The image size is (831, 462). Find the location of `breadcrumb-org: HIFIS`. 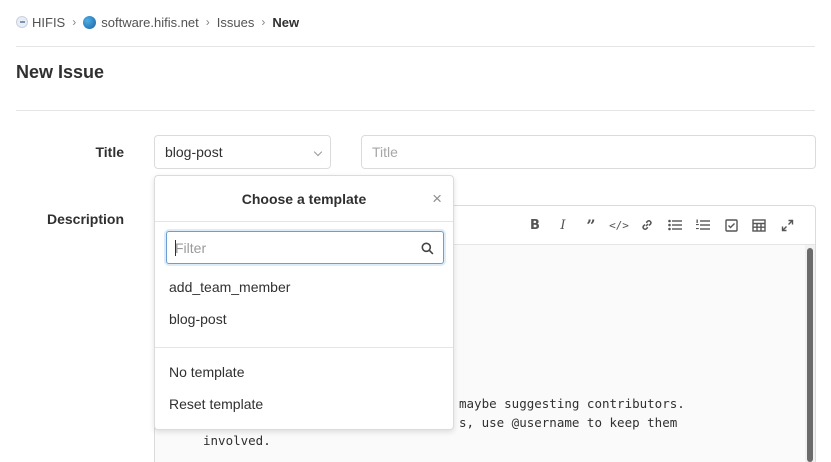

breadcrumb-org: HIFIS is located at coordinates (40, 22).